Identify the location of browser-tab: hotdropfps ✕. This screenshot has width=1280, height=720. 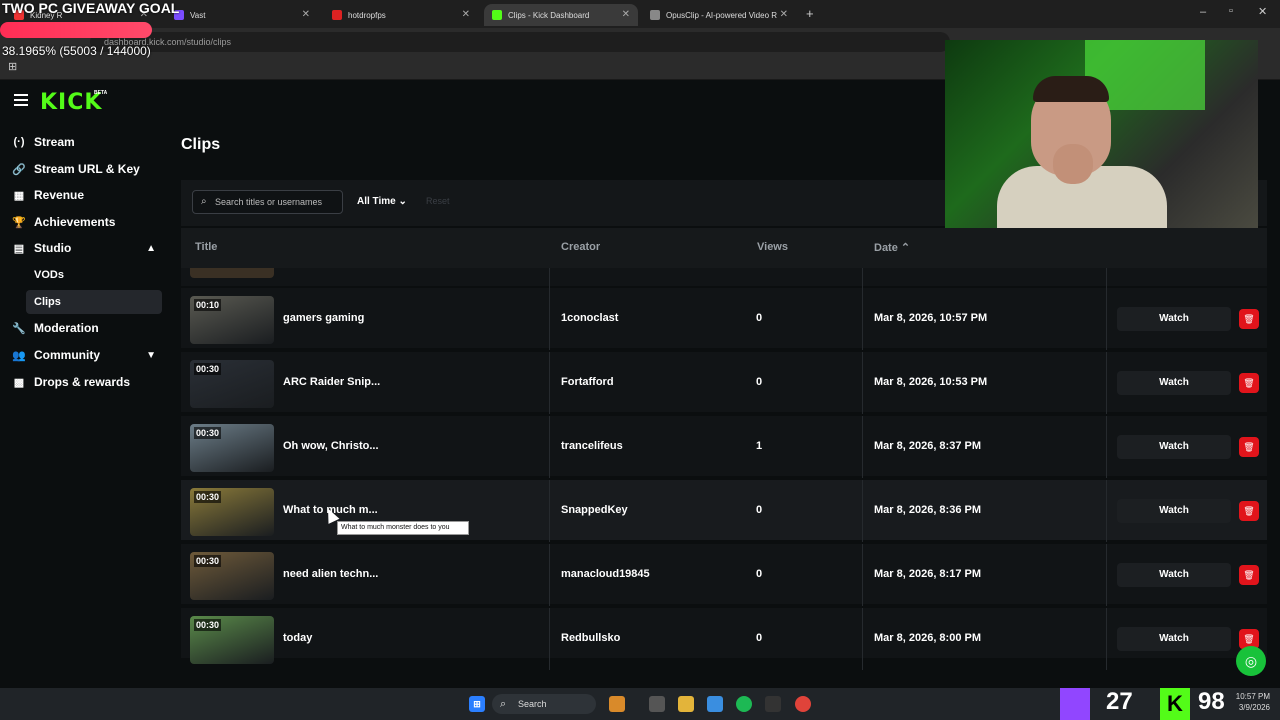
(401, 15).